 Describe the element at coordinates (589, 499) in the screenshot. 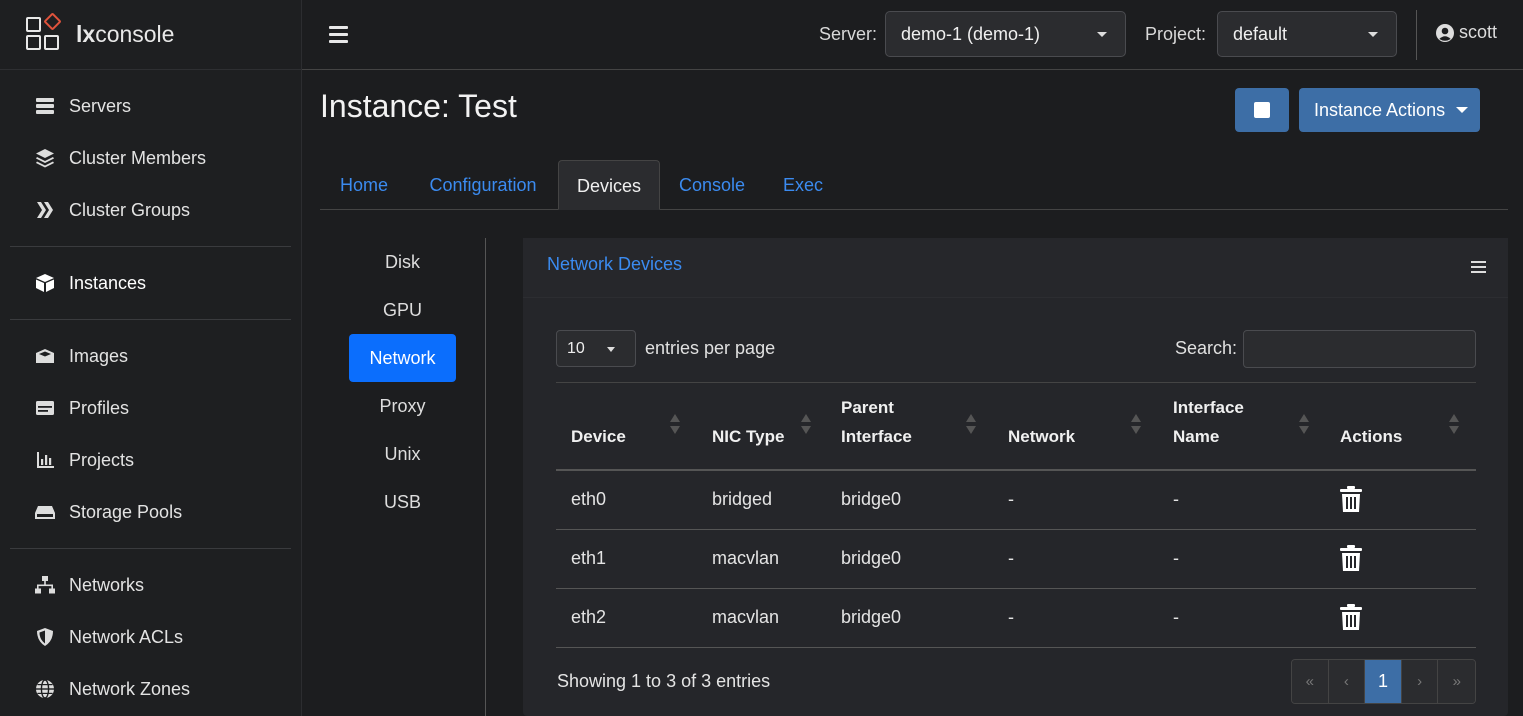

I see `table-cell: eth0` at that location.